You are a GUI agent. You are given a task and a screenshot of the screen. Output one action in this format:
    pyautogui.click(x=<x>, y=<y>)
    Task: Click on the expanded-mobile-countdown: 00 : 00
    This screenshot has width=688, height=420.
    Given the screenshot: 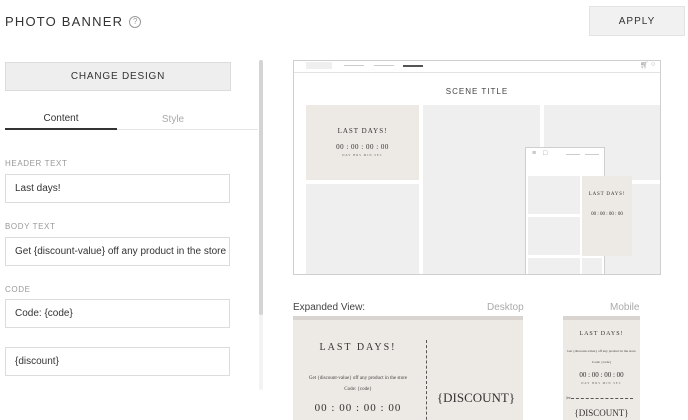 What is the action you would take?
    pyautogui.click(x=601, y=375)
    